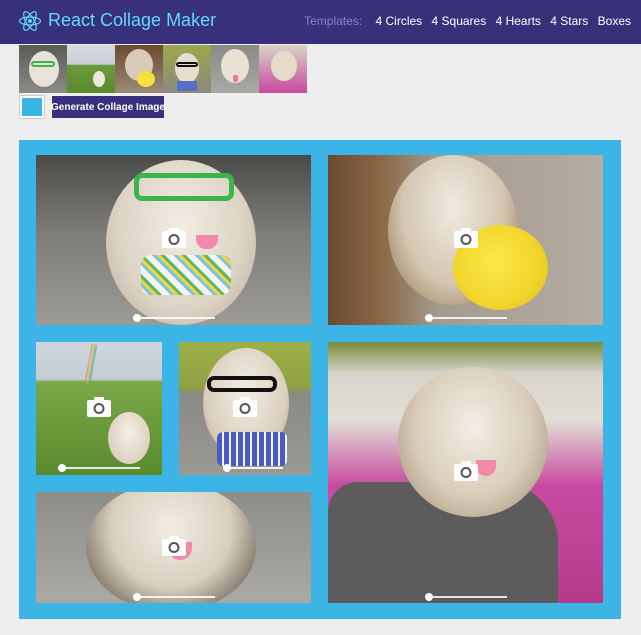  What do you see at coordinates (187, 69) in the screenshot?
I see `thumbnail-dog-with-black-glasses` at bounding box center [187, 69].